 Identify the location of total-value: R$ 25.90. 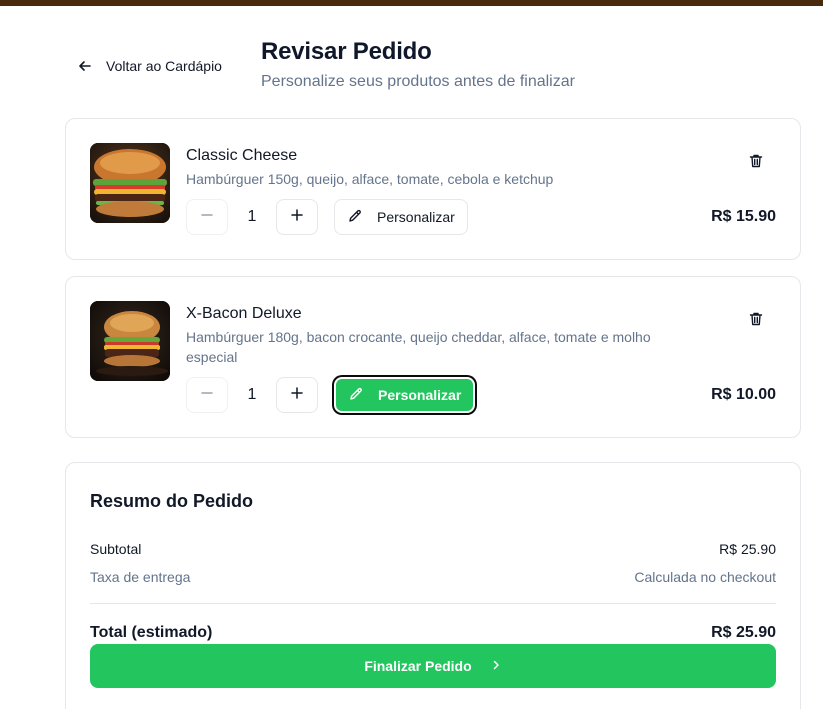
(743, 632).